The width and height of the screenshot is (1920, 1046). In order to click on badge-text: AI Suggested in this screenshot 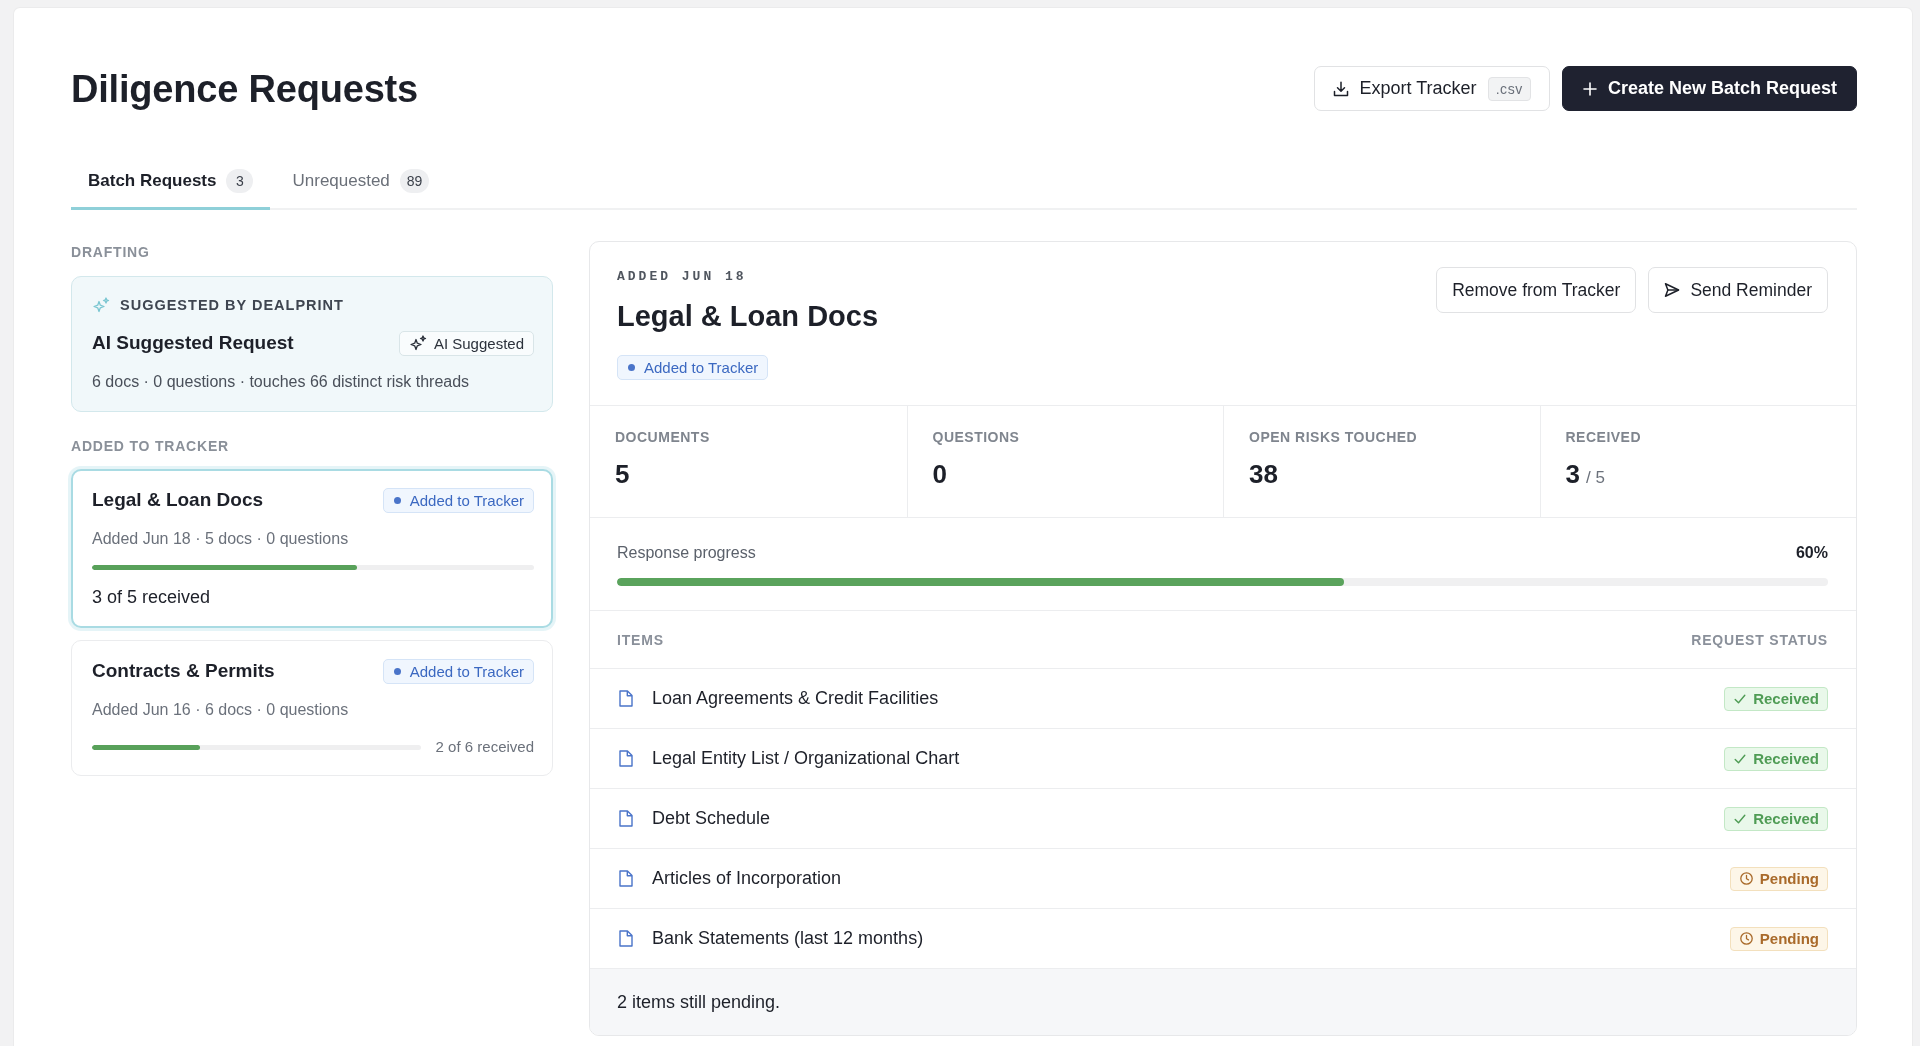, I will do `click(478, 343)`.